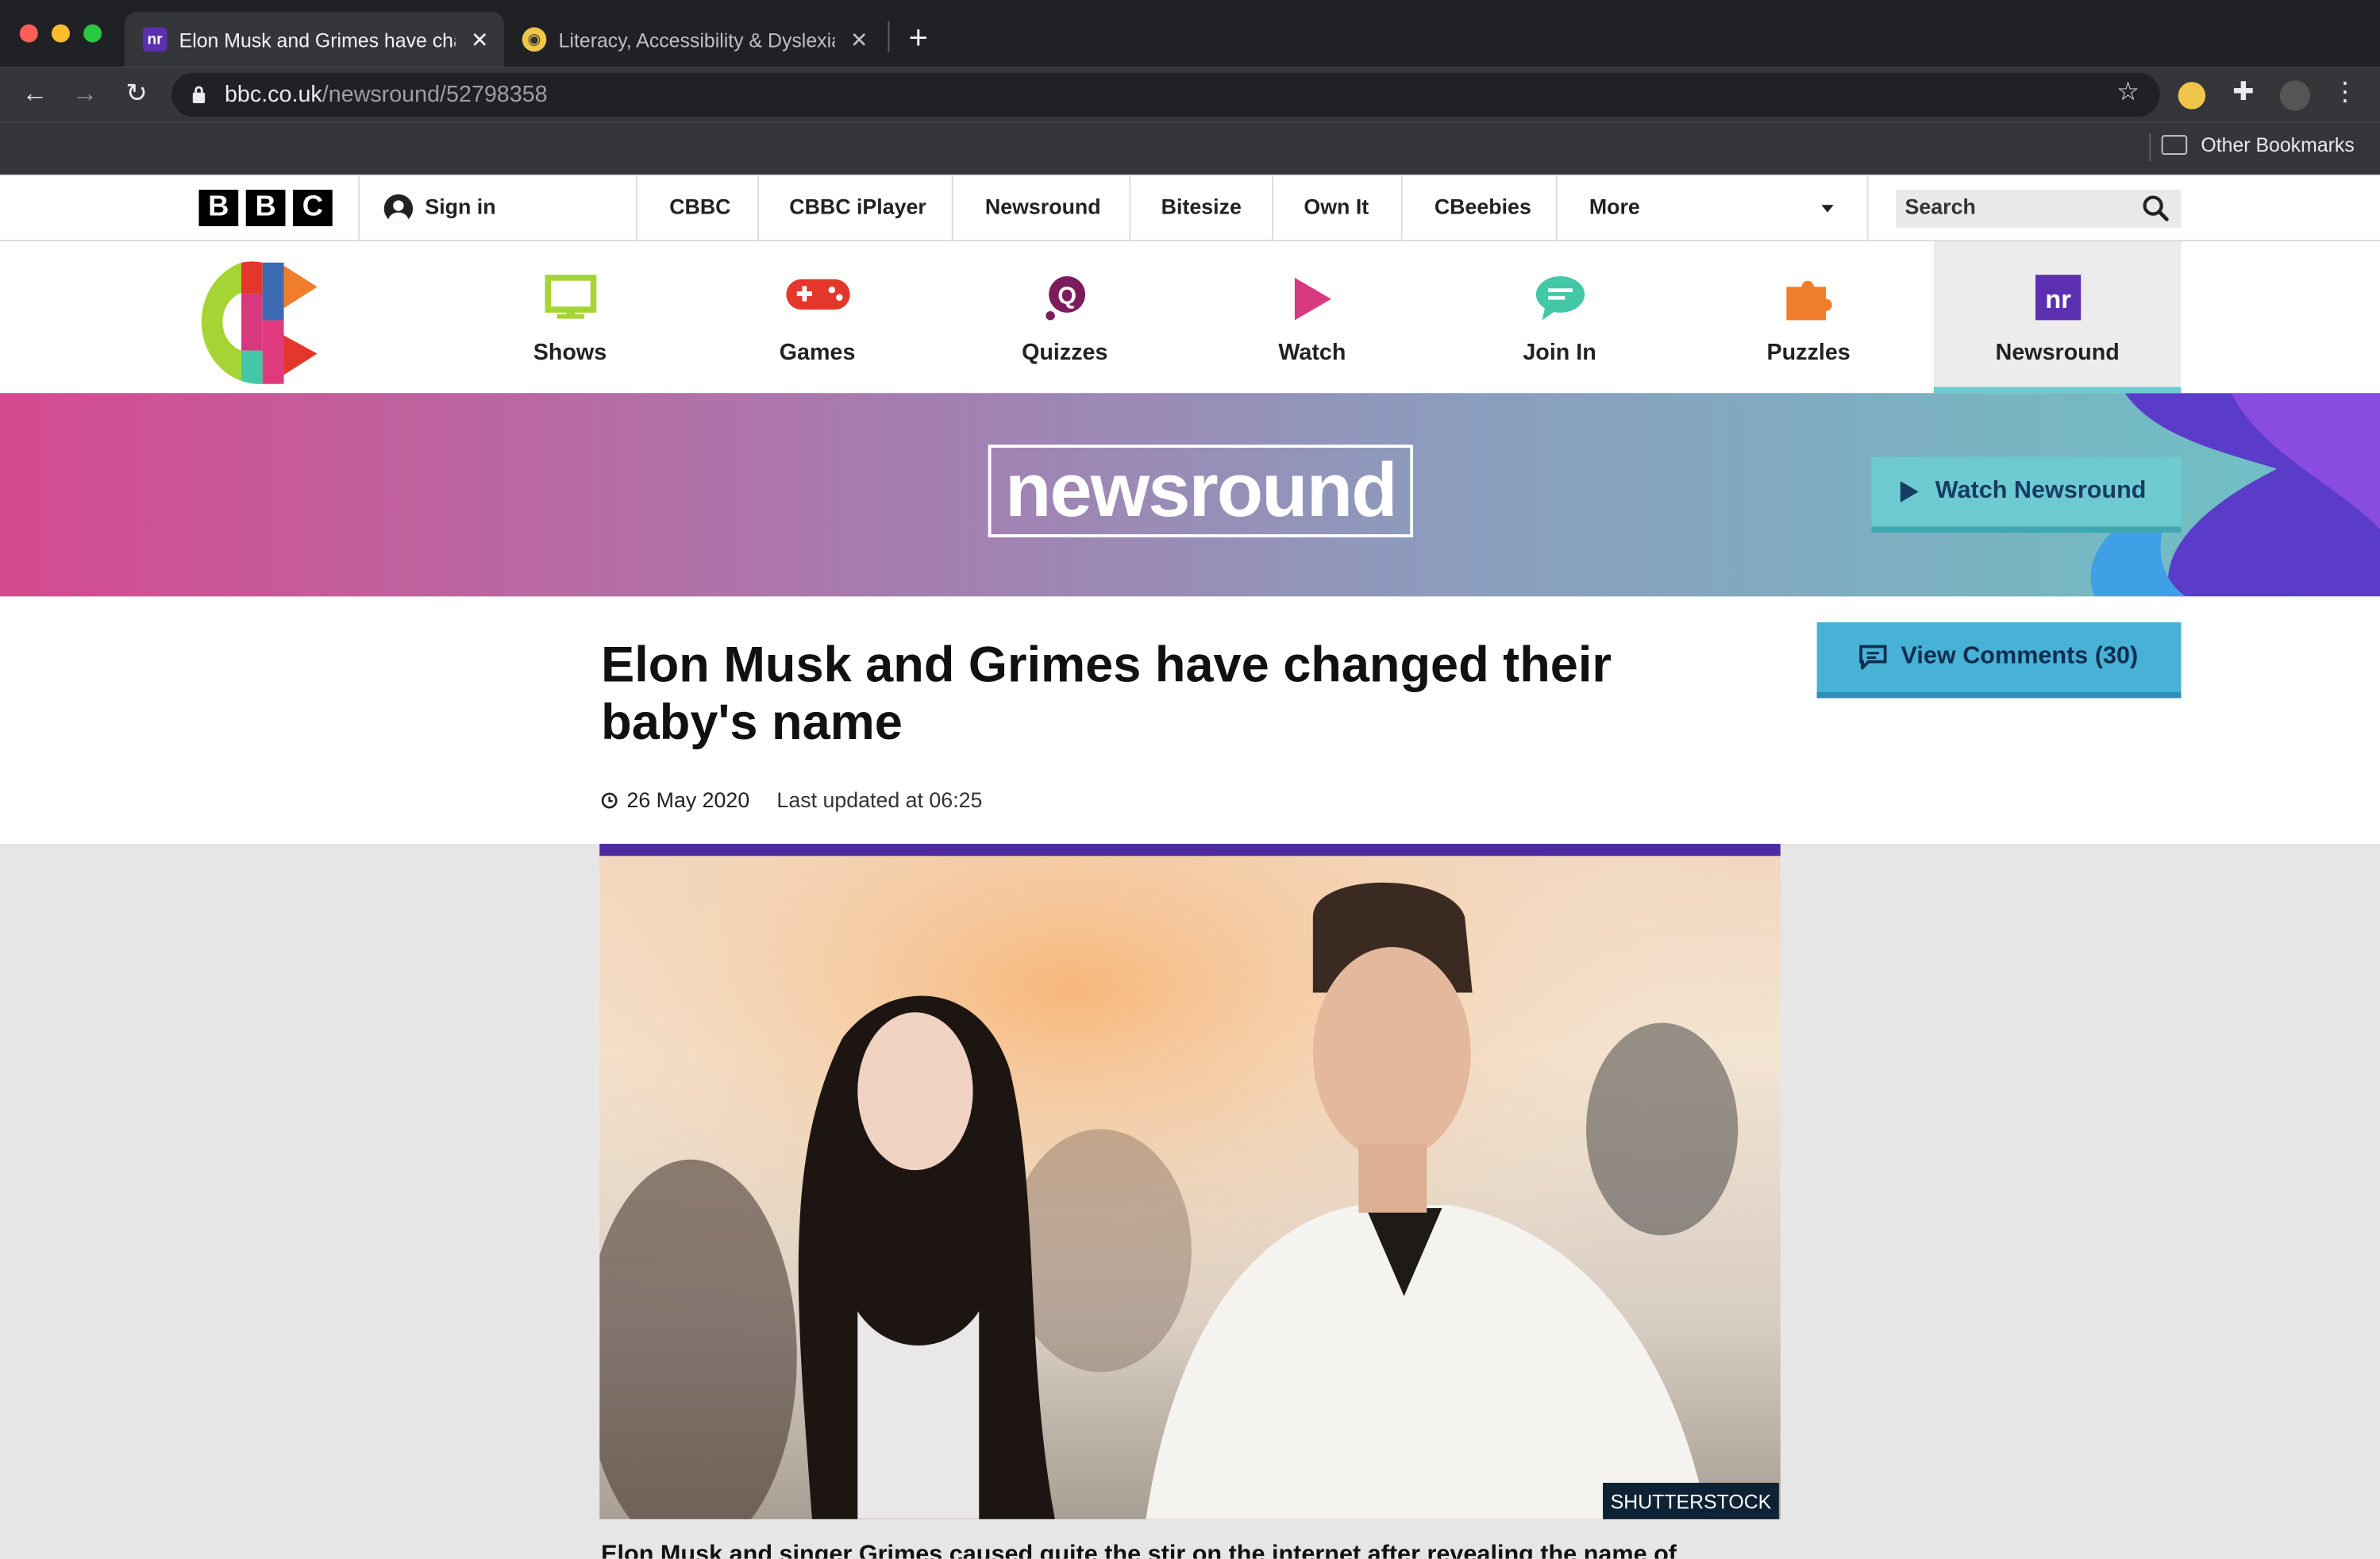 The width and height of the screenshot is (2380, 1559). Describe the element at coordinates (2243, 93) in the screenshot. I see `extensions-puzzle-icon: ✚` at that location.